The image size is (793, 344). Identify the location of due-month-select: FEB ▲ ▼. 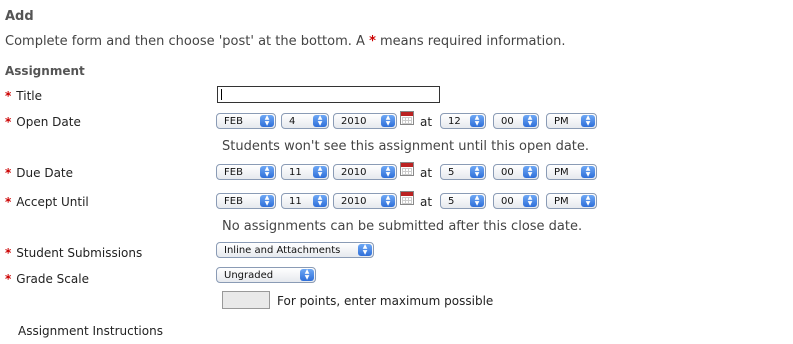
(246, 172).